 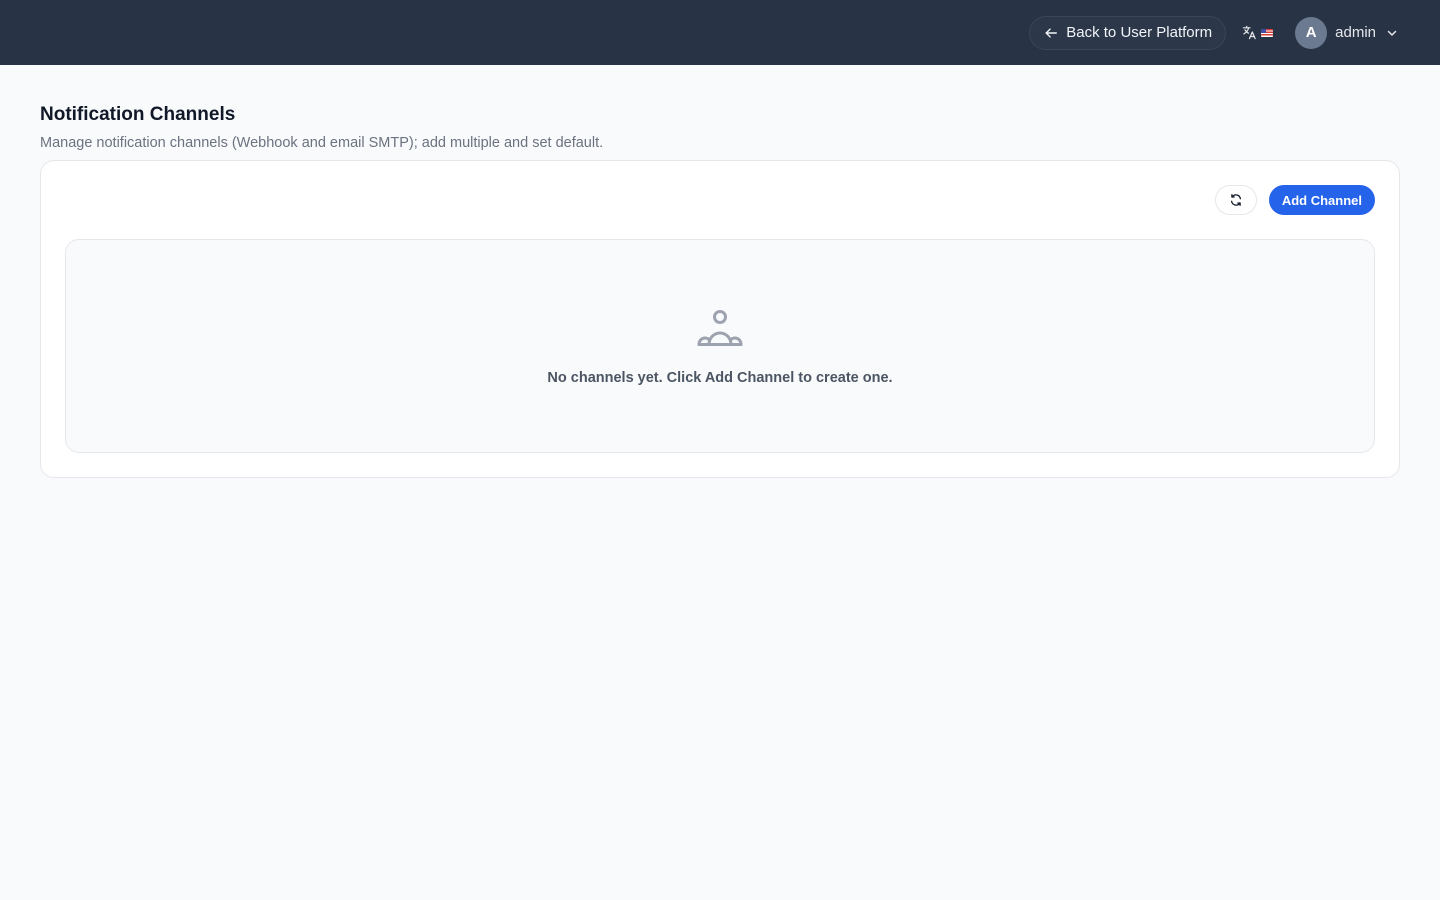 I want to click on page-title: Notification Channels, so click(x=138, y=114).